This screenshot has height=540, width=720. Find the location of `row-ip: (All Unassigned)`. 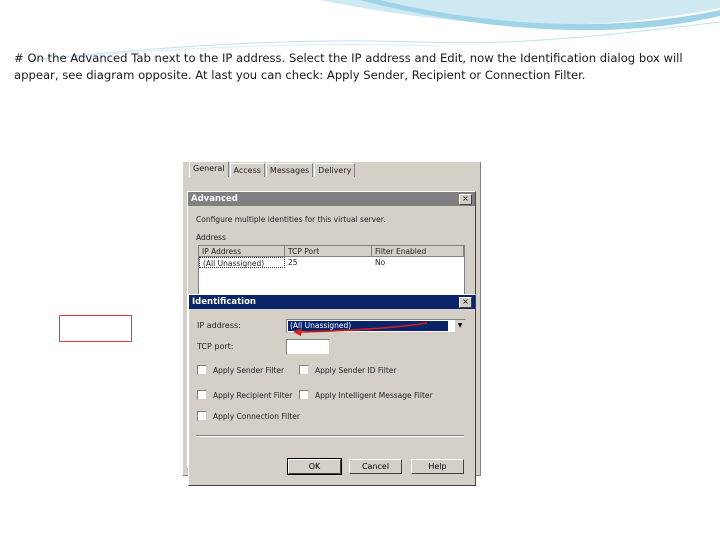

row-ip: (All Unassigned) is located at coordinates (242, 262).